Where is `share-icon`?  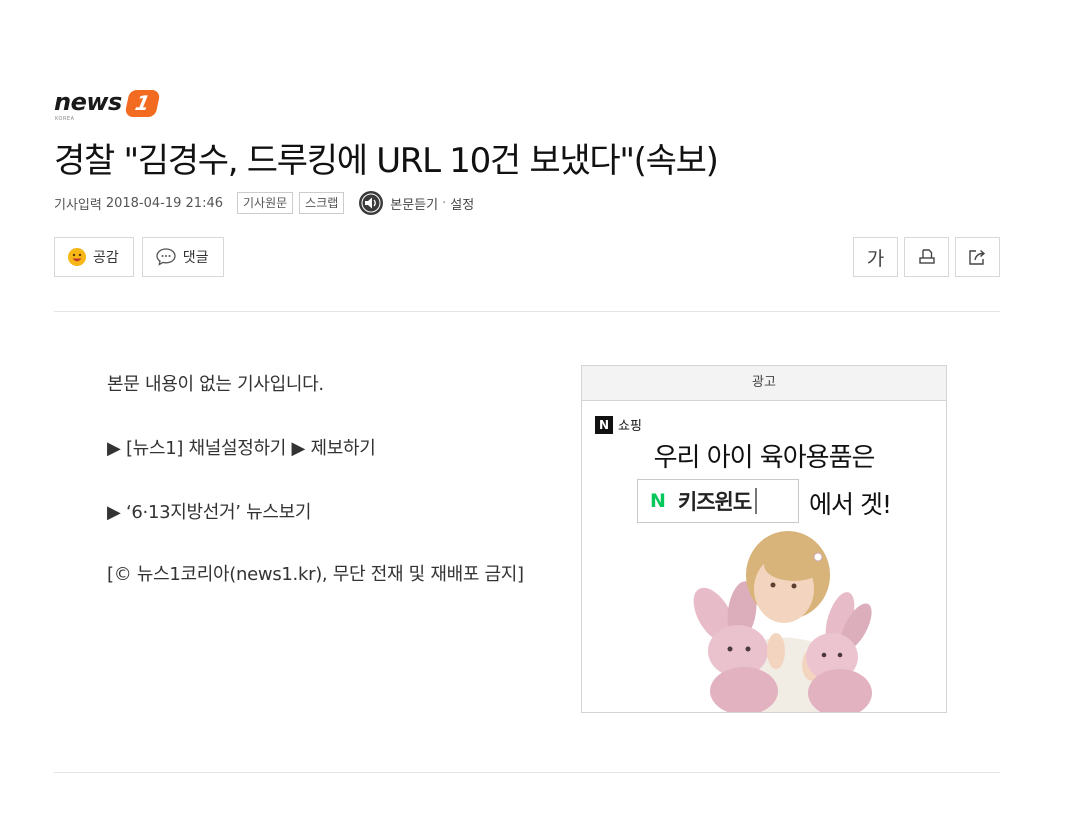 share-icon is located at coordinates (976, 257).